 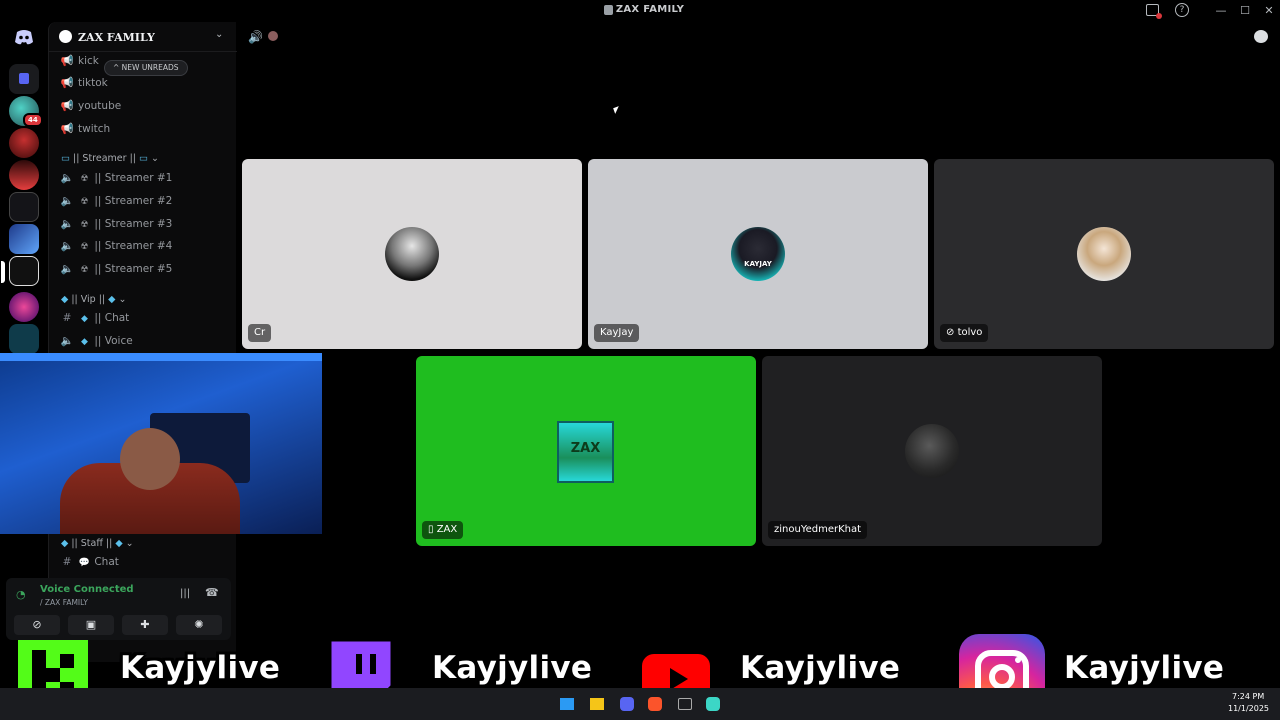 What do you see at coordinates (97, 543) in the screenshot?
I see `category-staff: ◆ || Staff || ◆ ⌄` at bounding box center [97, 543].